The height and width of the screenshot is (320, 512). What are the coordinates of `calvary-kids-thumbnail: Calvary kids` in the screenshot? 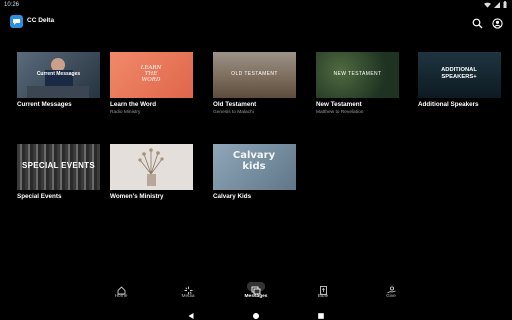 It's located at (254, 167).